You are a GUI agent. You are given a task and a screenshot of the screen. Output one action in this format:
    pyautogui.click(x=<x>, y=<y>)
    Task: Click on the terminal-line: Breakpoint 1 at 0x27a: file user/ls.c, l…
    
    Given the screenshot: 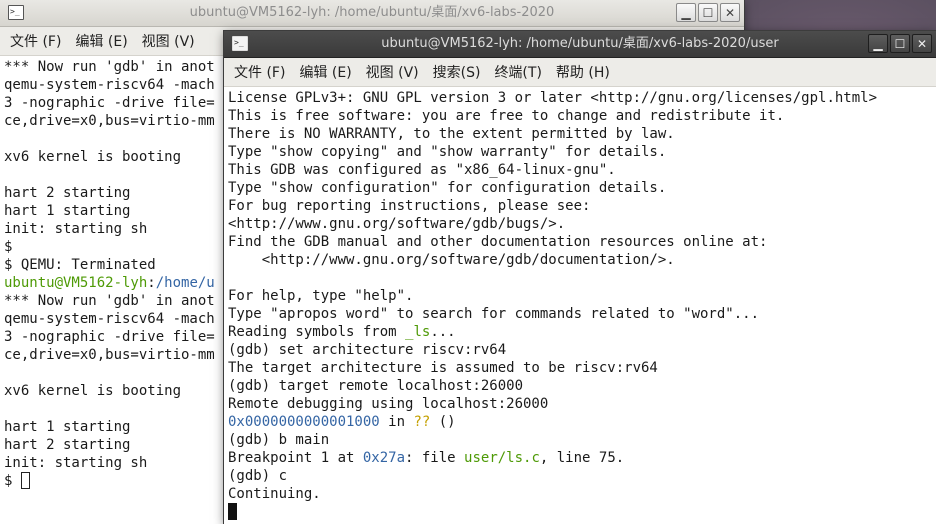 What is the action you would take?
    pyautogui.click(x=582, y=458)
    